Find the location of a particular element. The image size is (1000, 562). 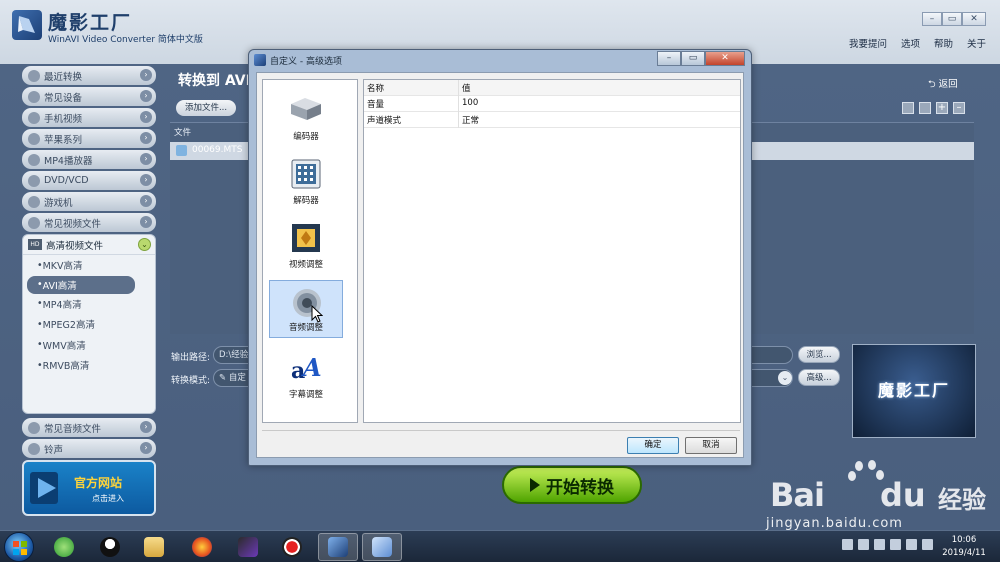

nav-decoder: 解码器 is located at coordinates (306, 181).